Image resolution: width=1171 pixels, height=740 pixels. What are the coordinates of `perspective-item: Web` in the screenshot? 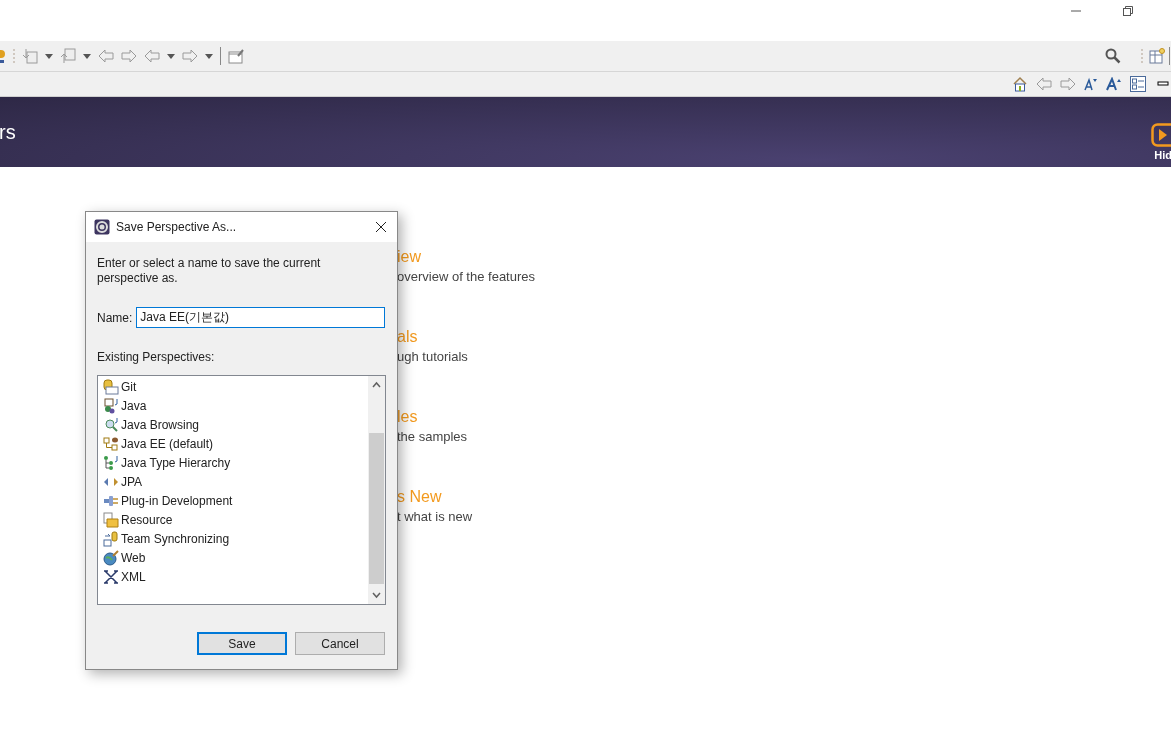 It's located at (235, 557).